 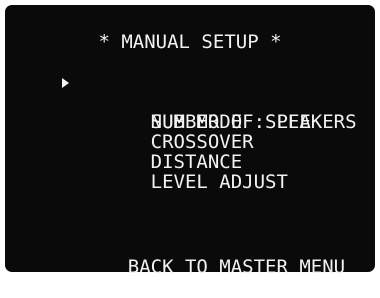 I want to click on menu-item-label: LEVEL ADJUST, so click(x=219, y=182).